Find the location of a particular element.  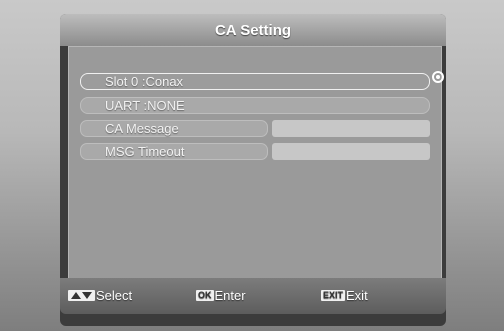

hint-exit: EXIT Exit is located at coordinates (344, 295).